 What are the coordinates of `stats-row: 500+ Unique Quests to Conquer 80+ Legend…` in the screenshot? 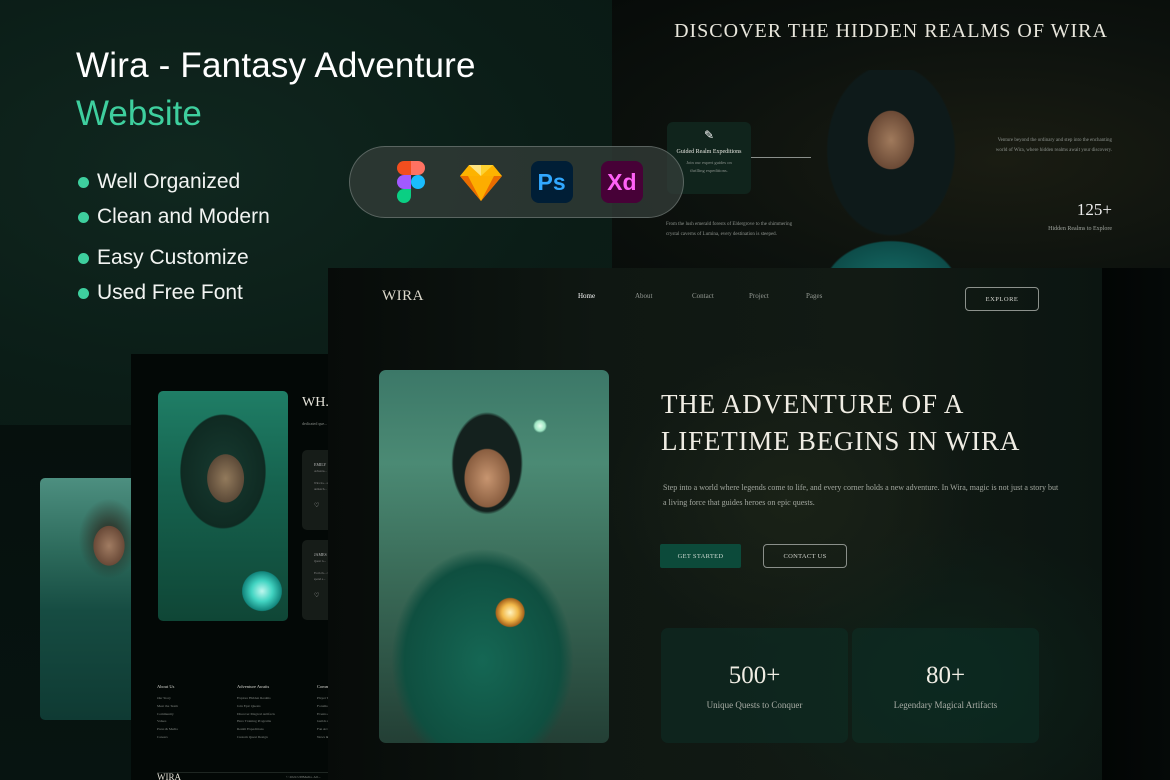 It's located at (850, 685).